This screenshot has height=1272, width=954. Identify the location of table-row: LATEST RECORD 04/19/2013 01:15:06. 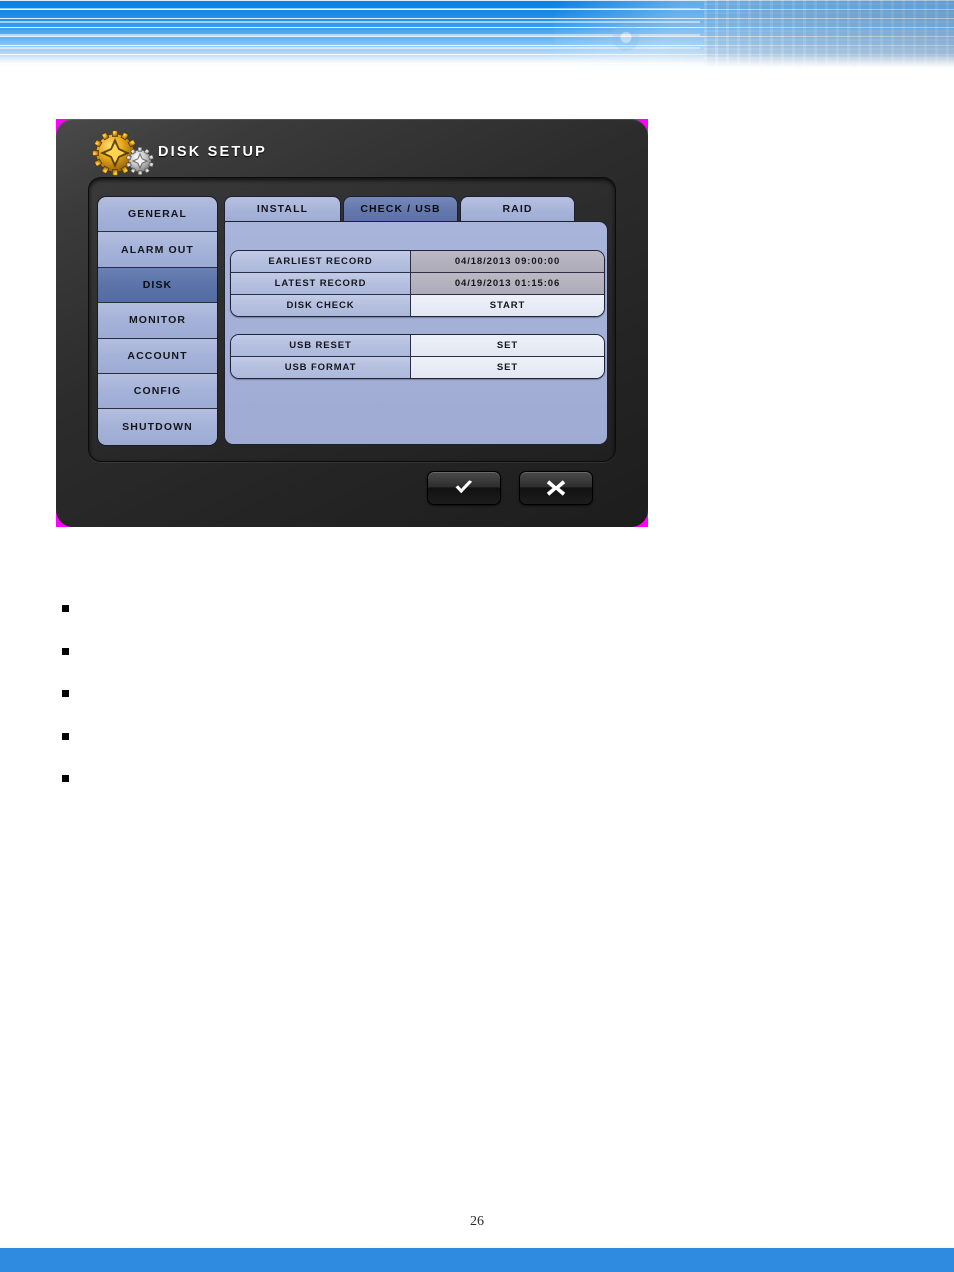
(417, 284).